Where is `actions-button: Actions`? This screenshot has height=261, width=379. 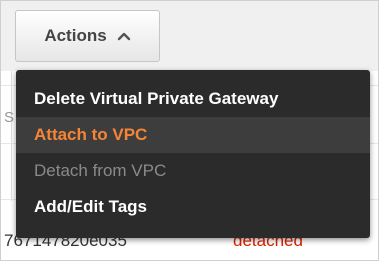
actions-button: Actions is located at coordinates (87, 36).